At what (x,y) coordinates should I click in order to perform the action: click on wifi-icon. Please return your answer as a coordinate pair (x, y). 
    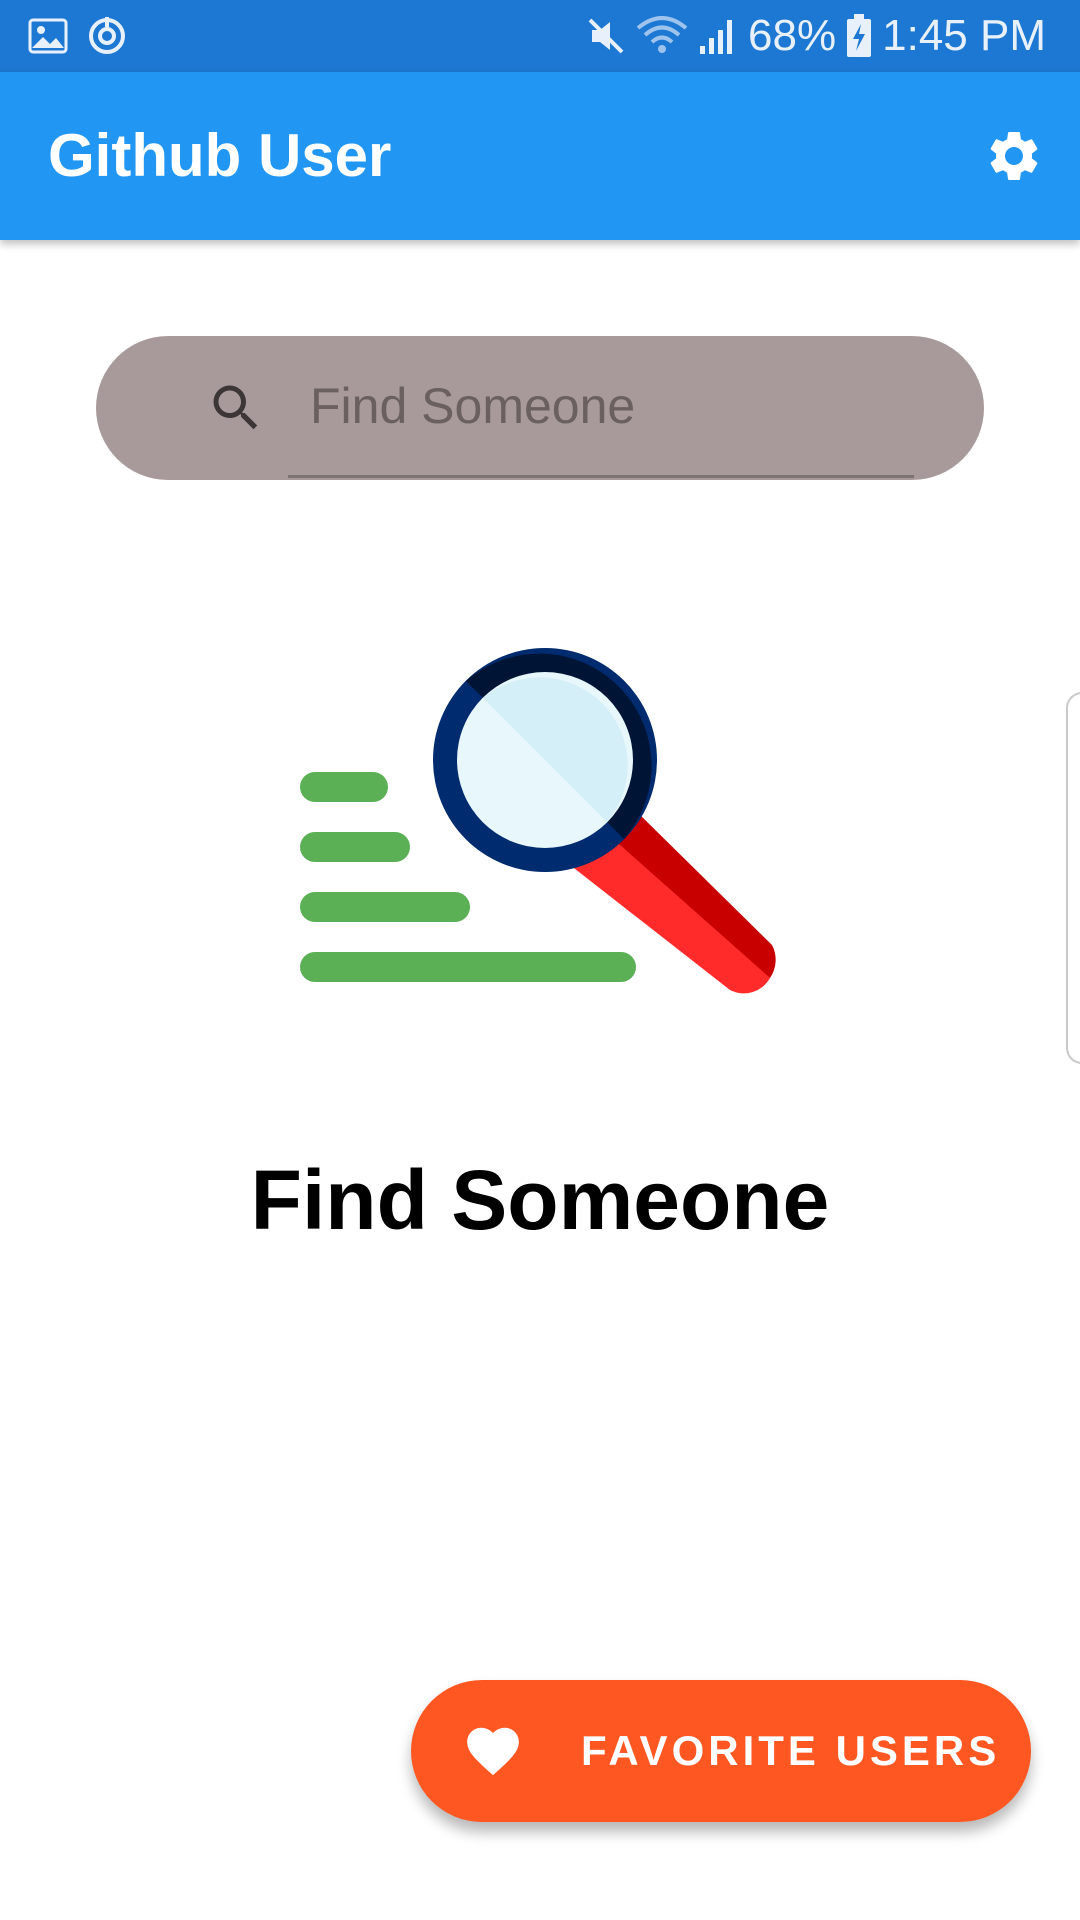
    Looking at the image, I should click on (662, 34).